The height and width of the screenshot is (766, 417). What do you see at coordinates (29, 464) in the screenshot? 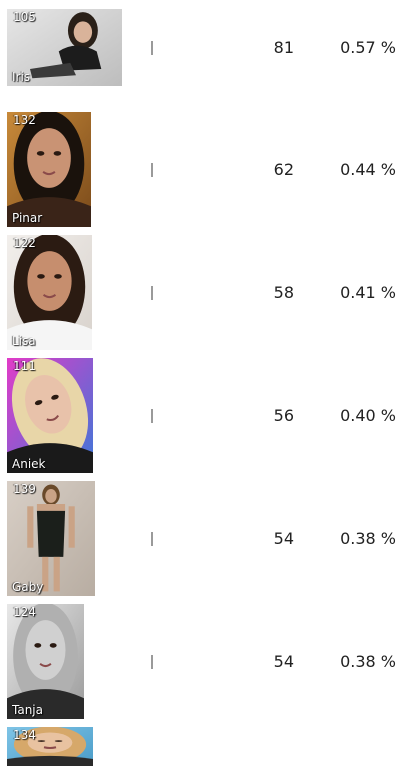
I see `contestant-name: Aniek` at bounding box center [29, 464].